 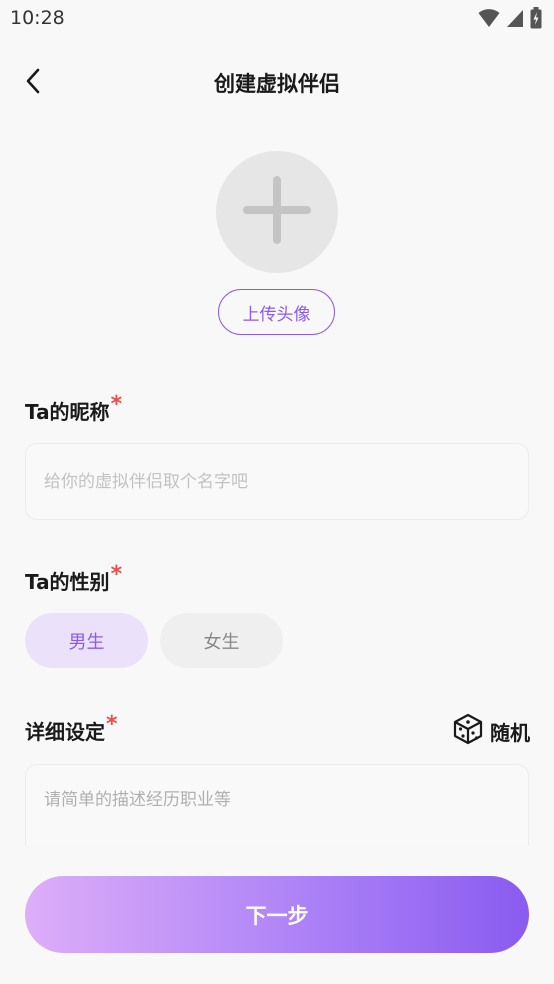 I want to click on plus-icon, so click(x=277, y=212).